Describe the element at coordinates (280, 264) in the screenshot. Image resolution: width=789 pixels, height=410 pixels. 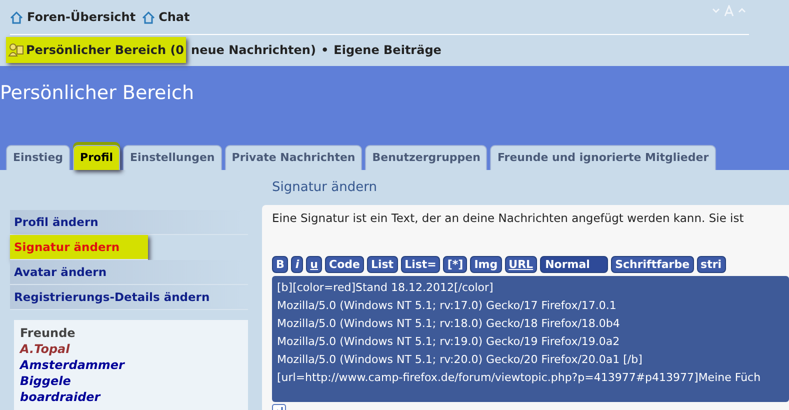
I see `format-button: B` at that location.